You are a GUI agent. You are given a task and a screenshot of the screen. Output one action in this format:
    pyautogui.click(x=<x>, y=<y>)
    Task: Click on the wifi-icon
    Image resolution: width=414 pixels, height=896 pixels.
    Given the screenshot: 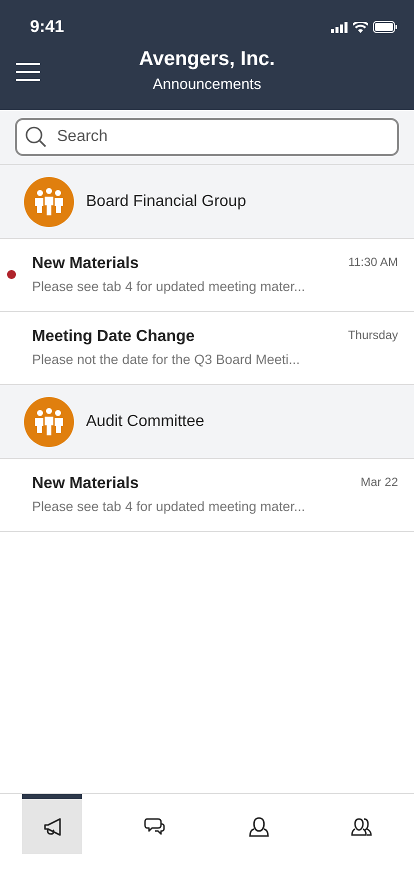 What is the action you would take?
    pyautogui.click(x=360, y=27)
    